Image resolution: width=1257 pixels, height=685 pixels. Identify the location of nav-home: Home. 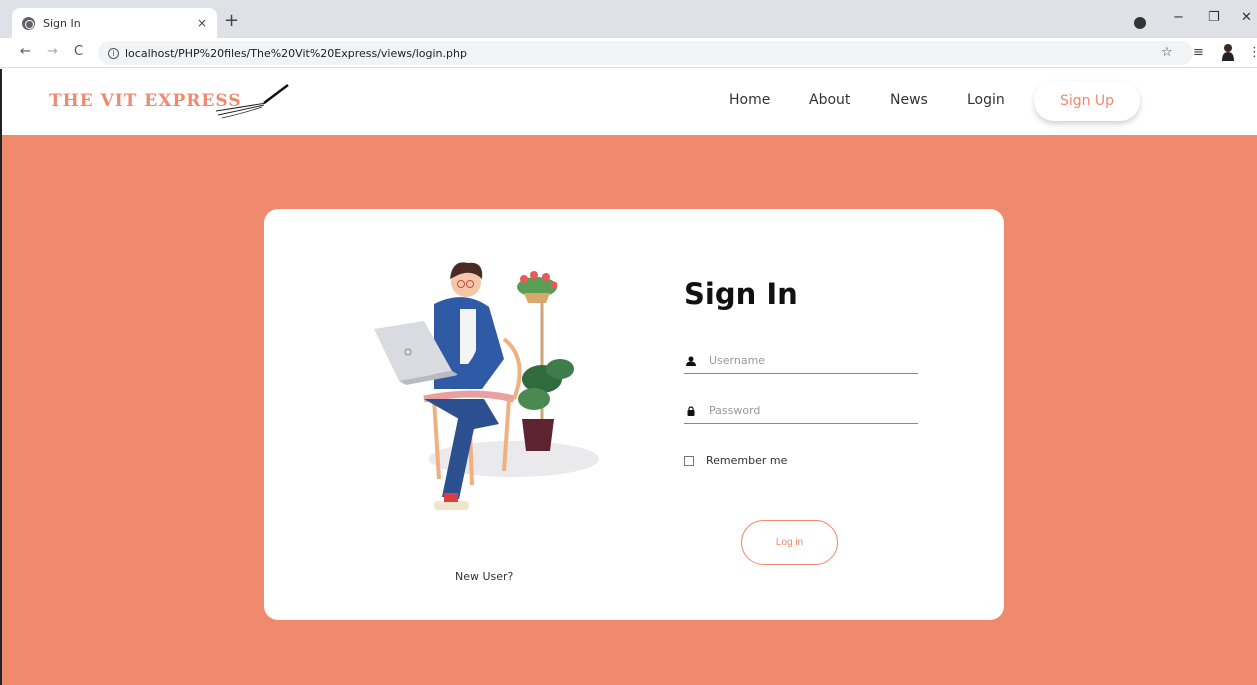
(749, 100).